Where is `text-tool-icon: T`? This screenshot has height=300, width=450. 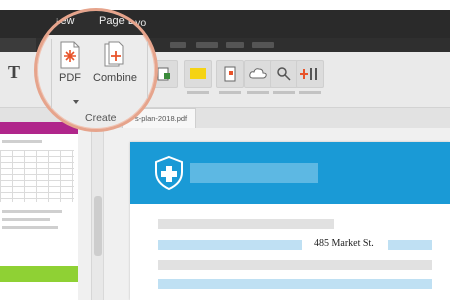
text-tool-icon: T is located at coordinates (14, 72).